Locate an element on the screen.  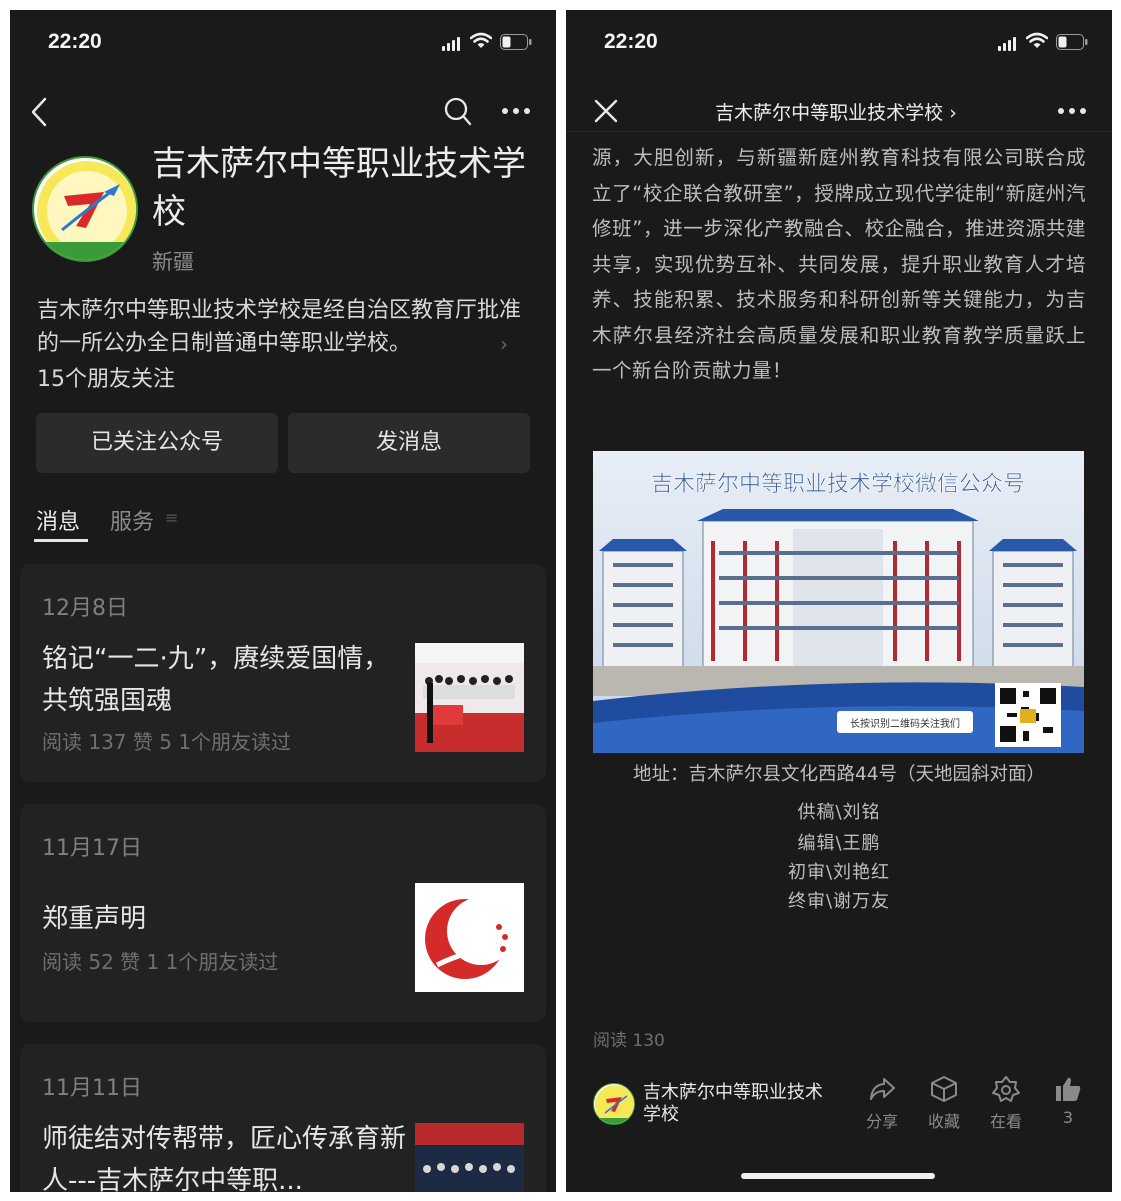
like-icon is located at coordinates (1068, 1089).